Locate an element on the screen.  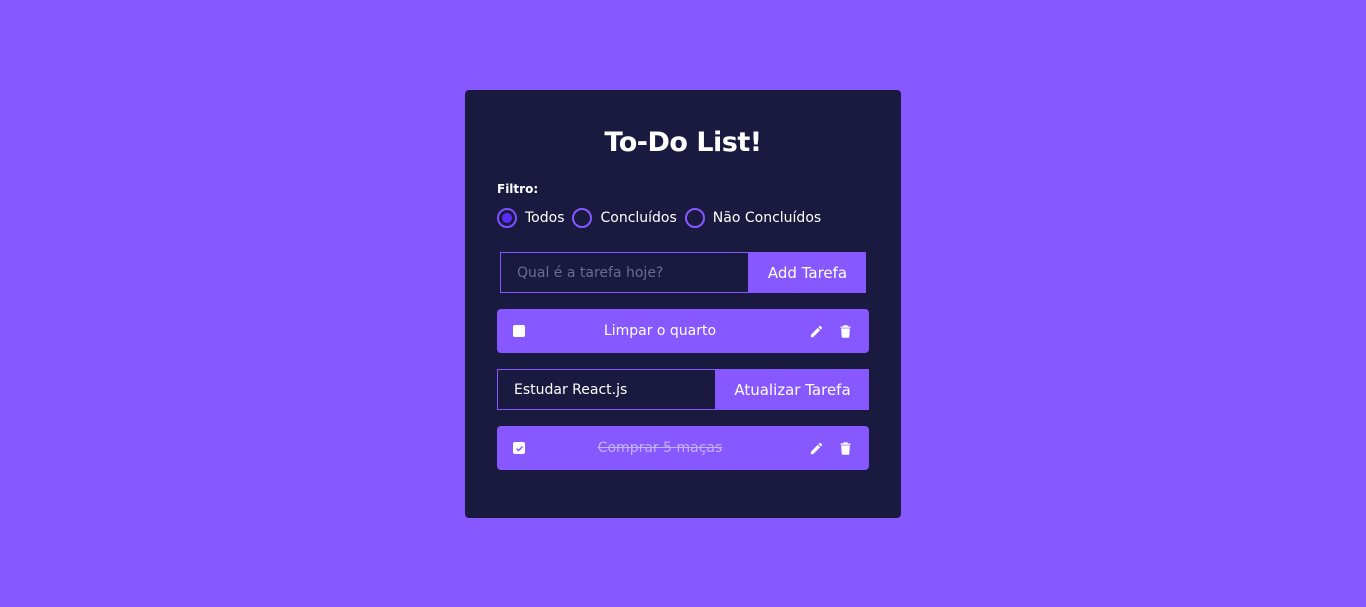
filter-option-todos: Todos is located at coordinates (530, 218).